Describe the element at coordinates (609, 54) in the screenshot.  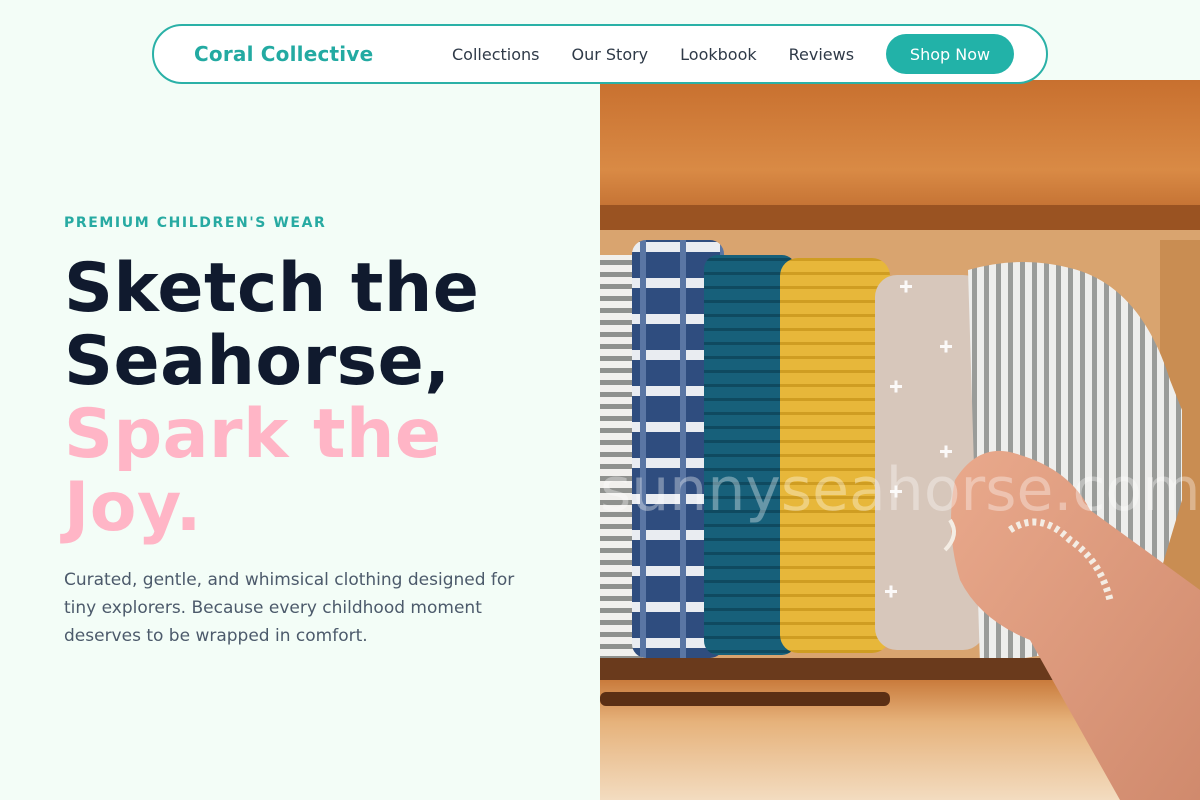
I see `nav-link-our-story: Our Story` at that location.